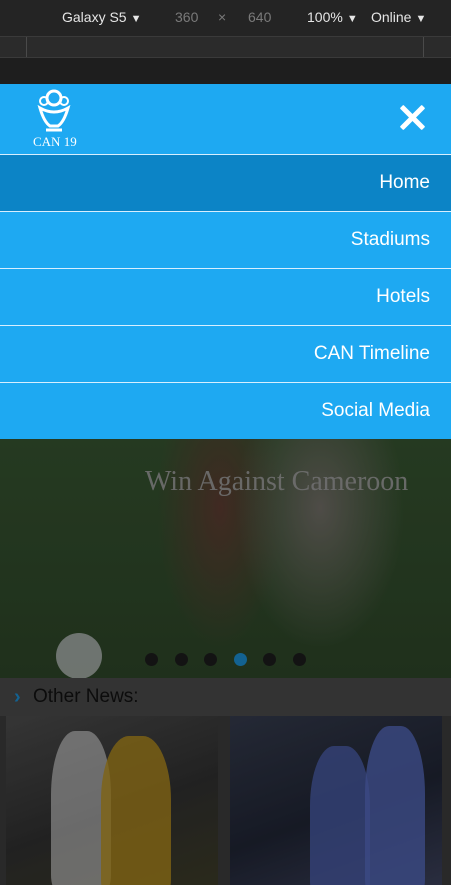  I want to click on trophy-icon, so click(54, 110).